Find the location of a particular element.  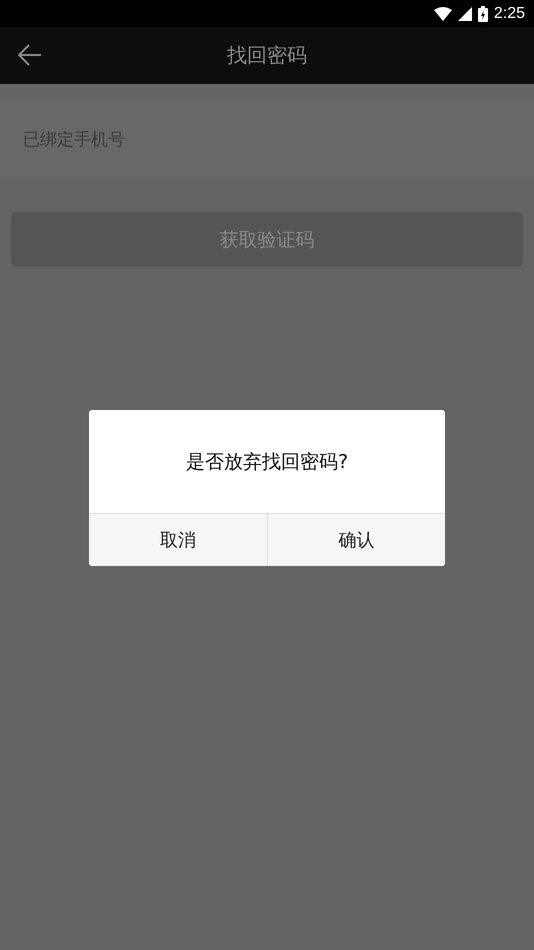

confirm-button: 确认 is located at coordinates (355, 540).